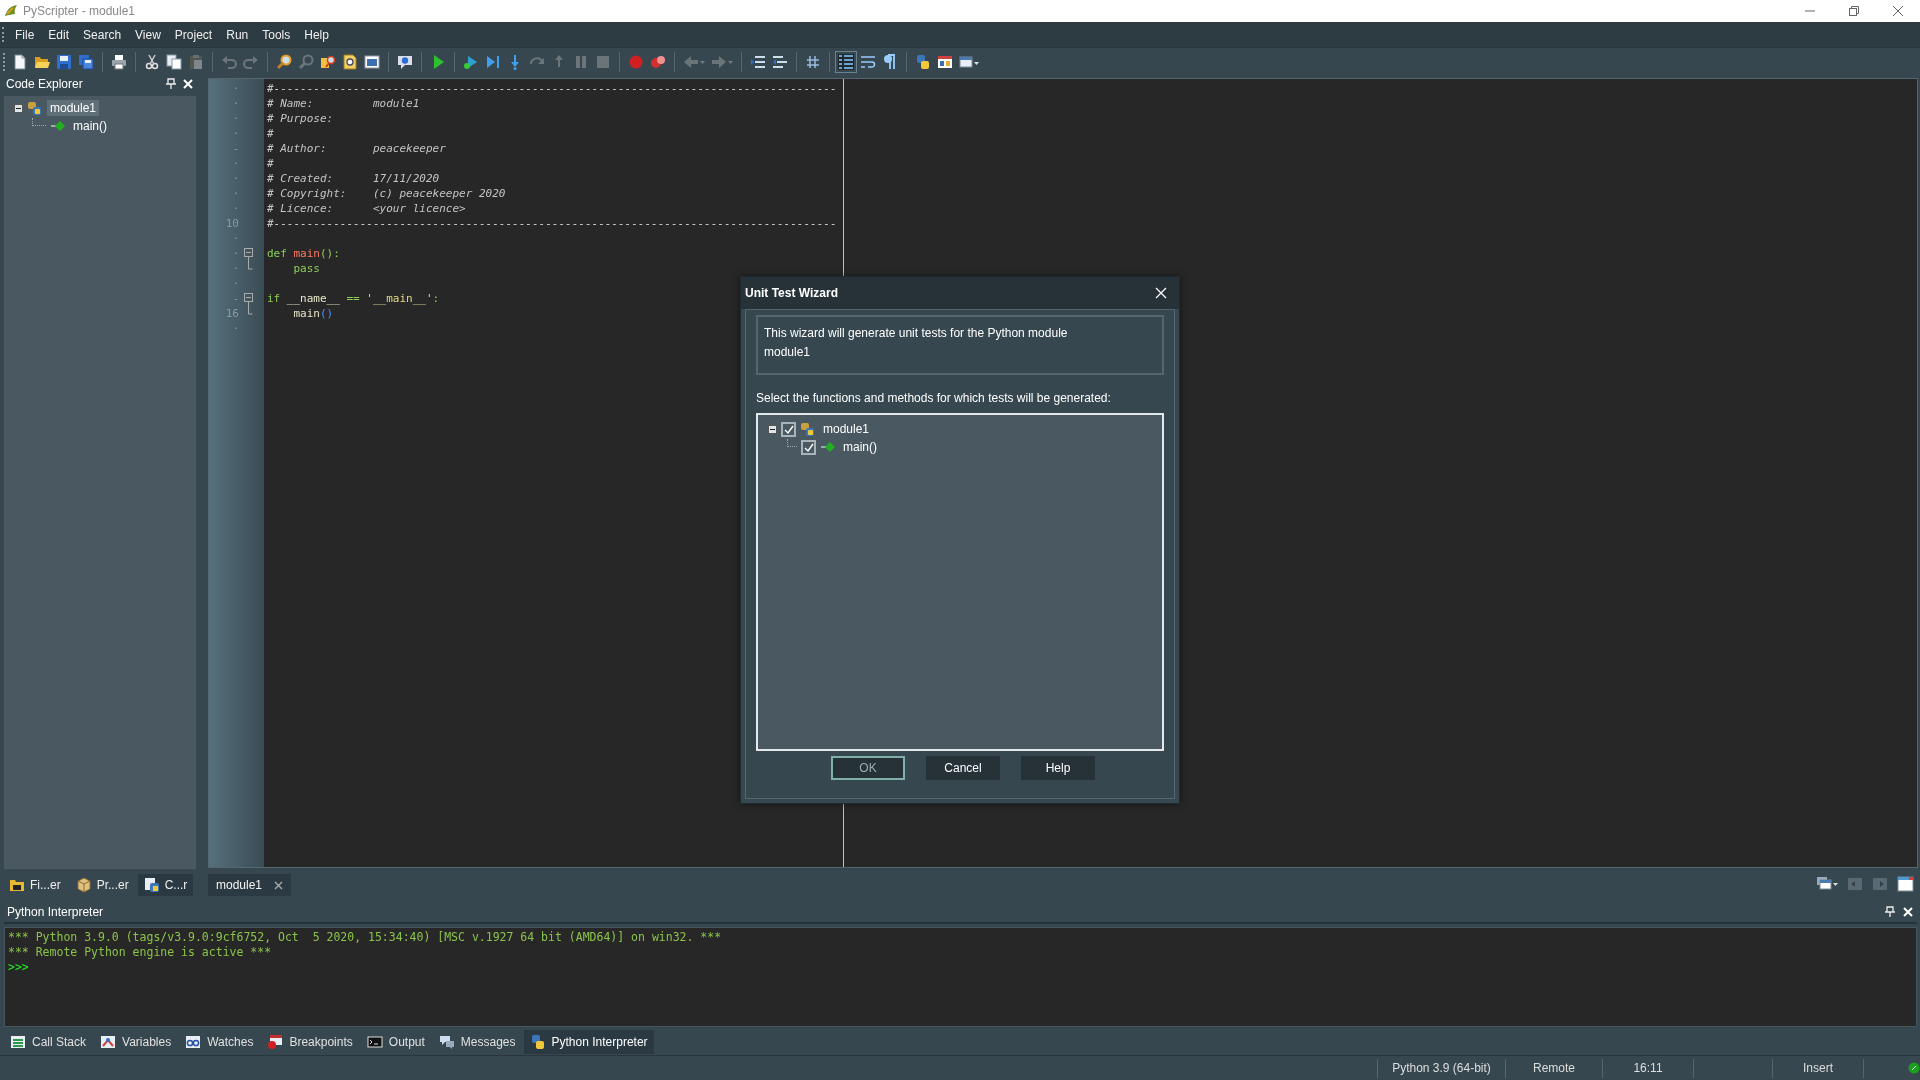 The height and width of the screenshot is (1080, 1920). I want to click on menu-item: Run, so click(237, 34).